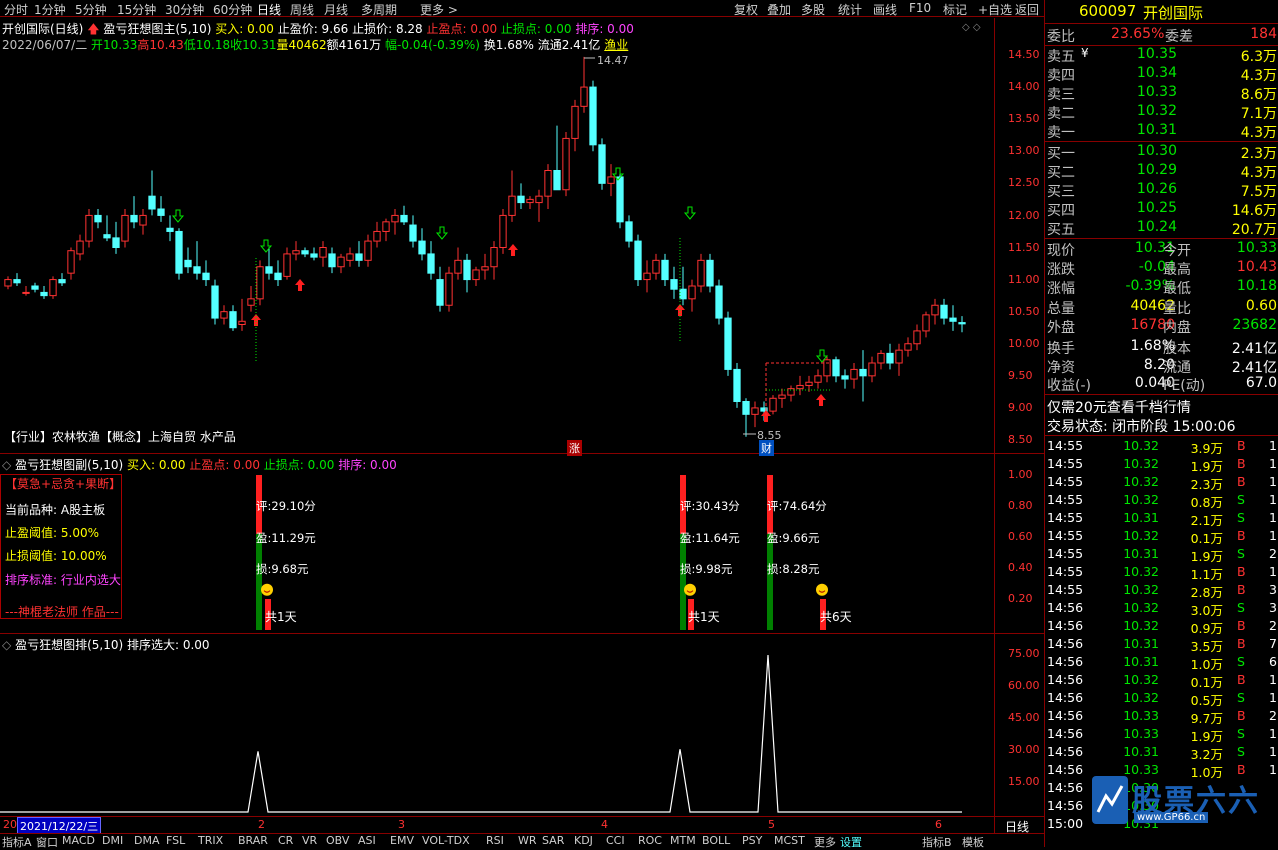 The image size is (1278, 850). I want to click on period-tab: 多周期, so click(379, 9).